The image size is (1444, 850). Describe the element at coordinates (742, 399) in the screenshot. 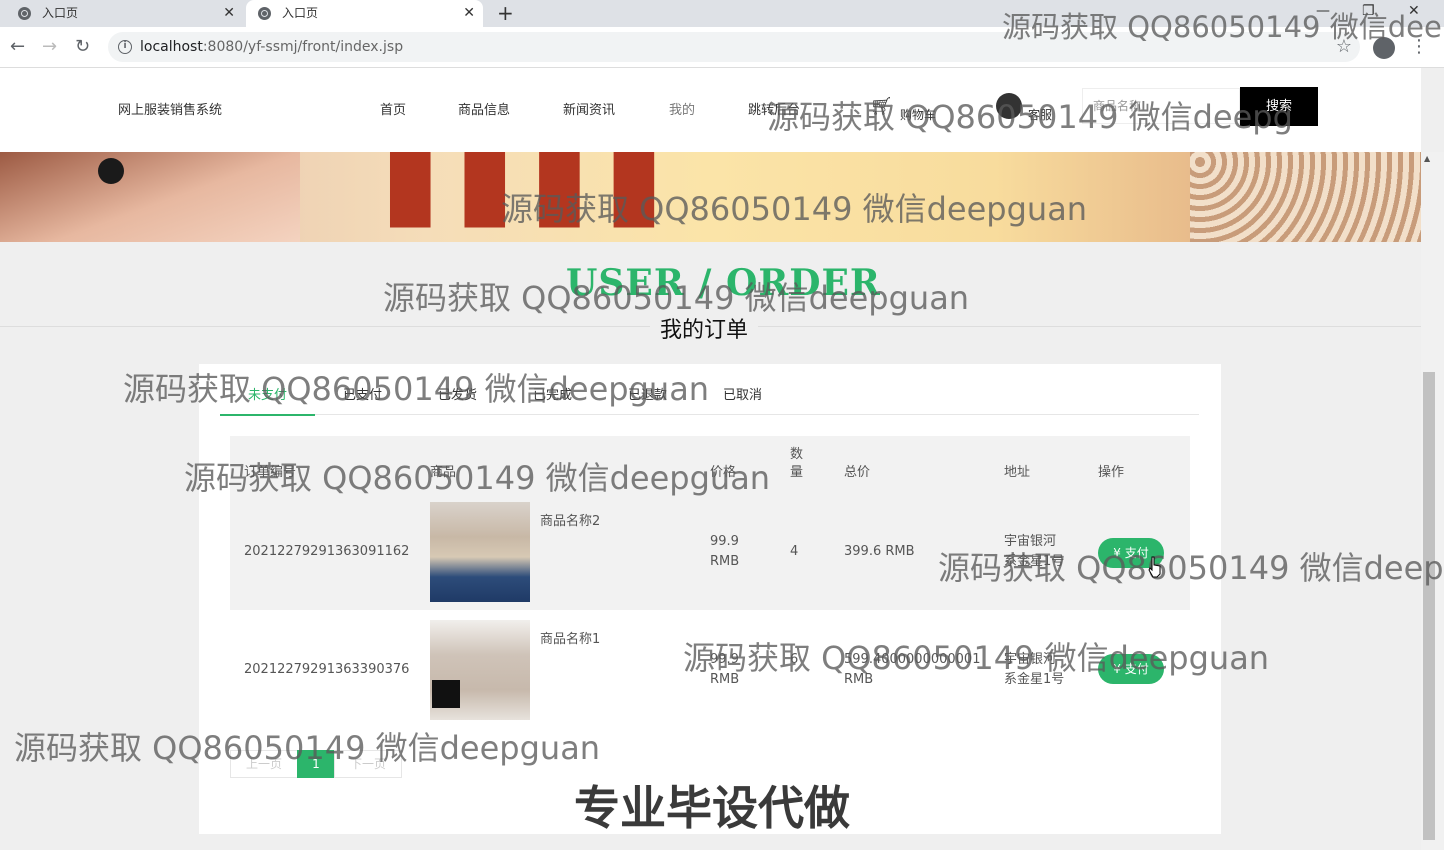

I see `tab-cancelled: 已取消` at that location.